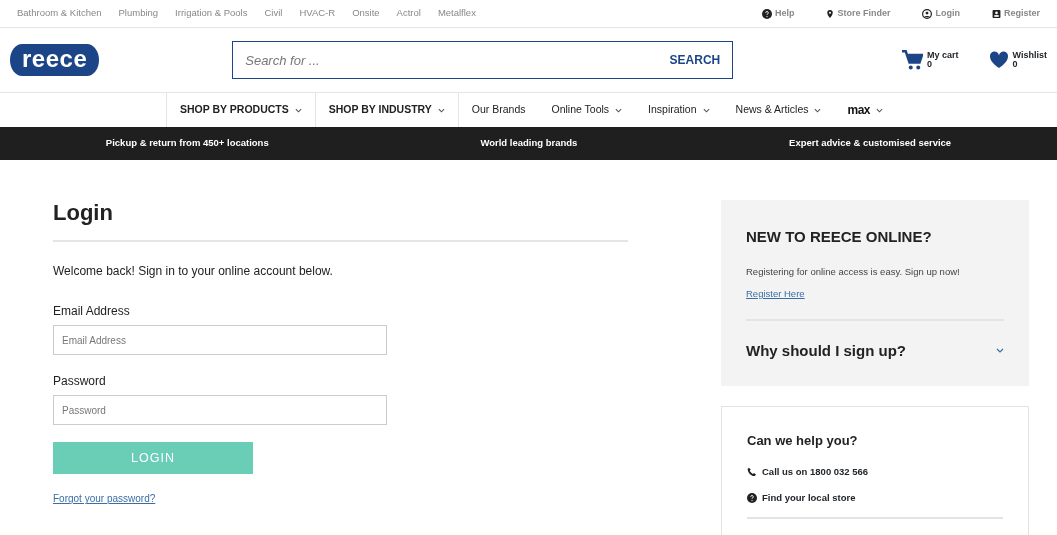 This screenshot has width=1057, height=535. I want to click on promo-text: Pickup & return from 450+ locations, so click(187, 143).